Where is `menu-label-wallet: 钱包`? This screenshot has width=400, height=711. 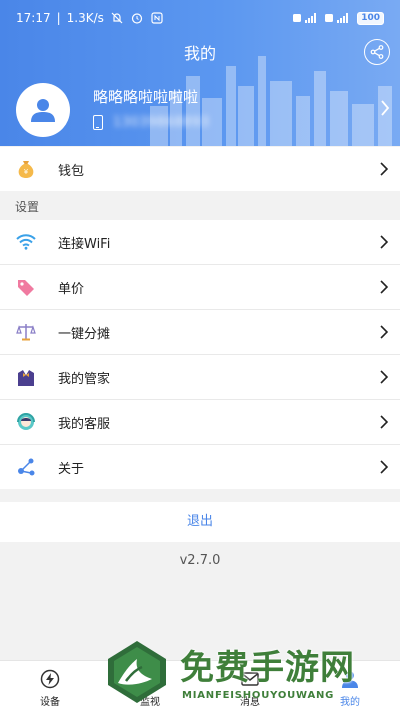 menu-label-wallet: 钱包 is located at coordinates (71, 171).